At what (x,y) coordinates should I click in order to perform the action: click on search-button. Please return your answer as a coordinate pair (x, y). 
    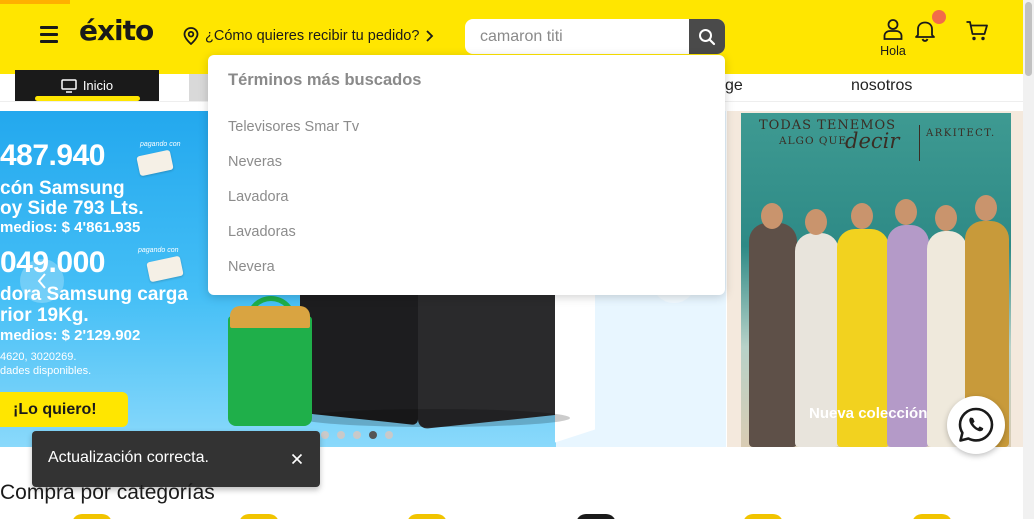
    Looking at the image, I should click on (707, 36).